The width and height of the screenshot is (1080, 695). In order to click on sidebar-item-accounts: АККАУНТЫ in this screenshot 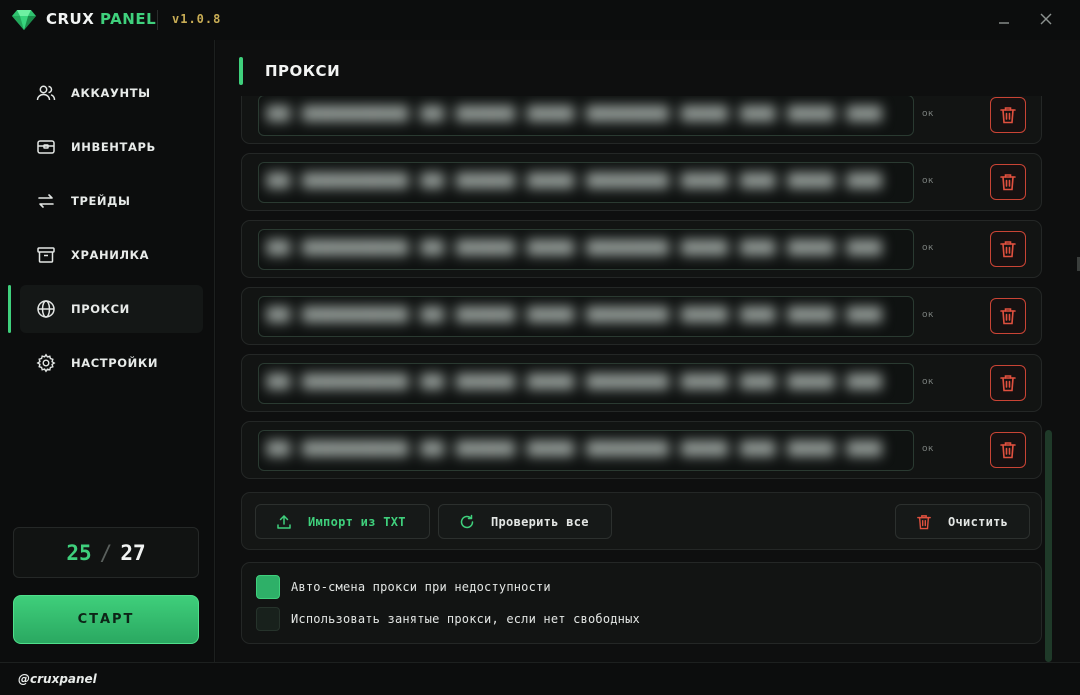, I will do `click(111, 93)`.